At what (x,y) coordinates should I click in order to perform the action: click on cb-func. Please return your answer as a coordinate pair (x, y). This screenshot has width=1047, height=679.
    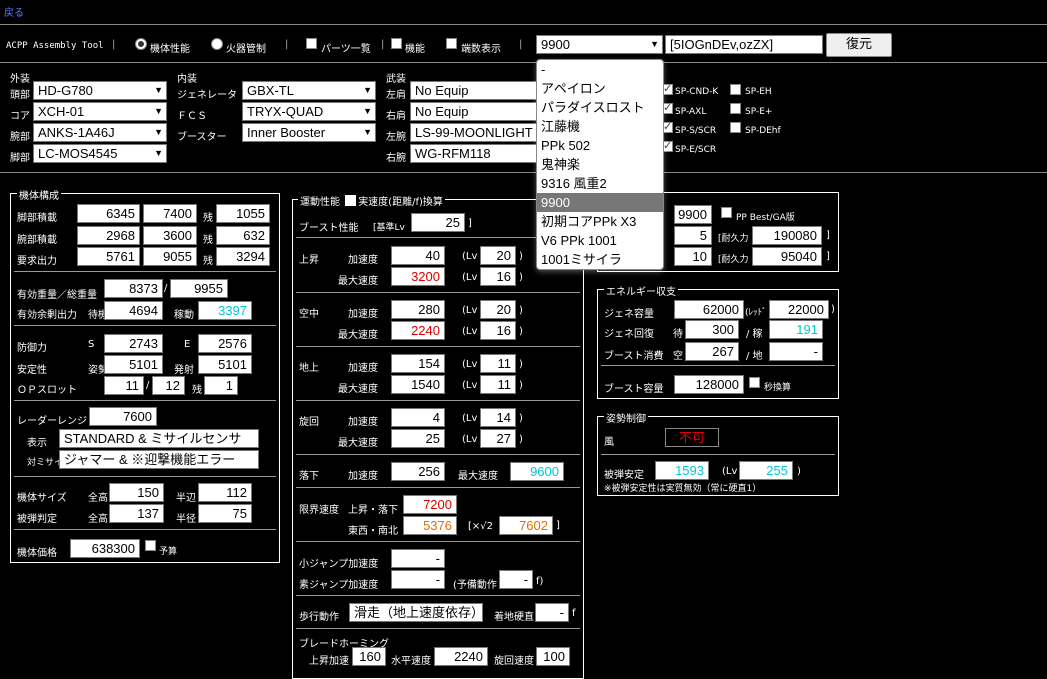
    Looking at the image, I should click on (396, 43).